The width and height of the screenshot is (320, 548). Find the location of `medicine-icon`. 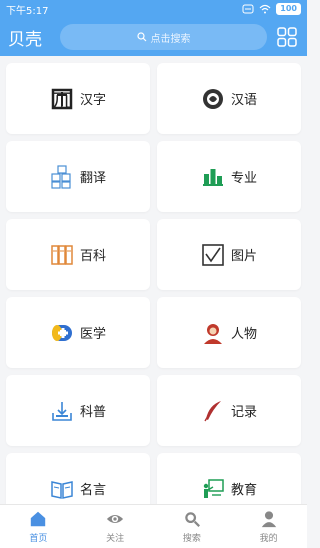

medicine-icon is located at coordinates (61, 332).